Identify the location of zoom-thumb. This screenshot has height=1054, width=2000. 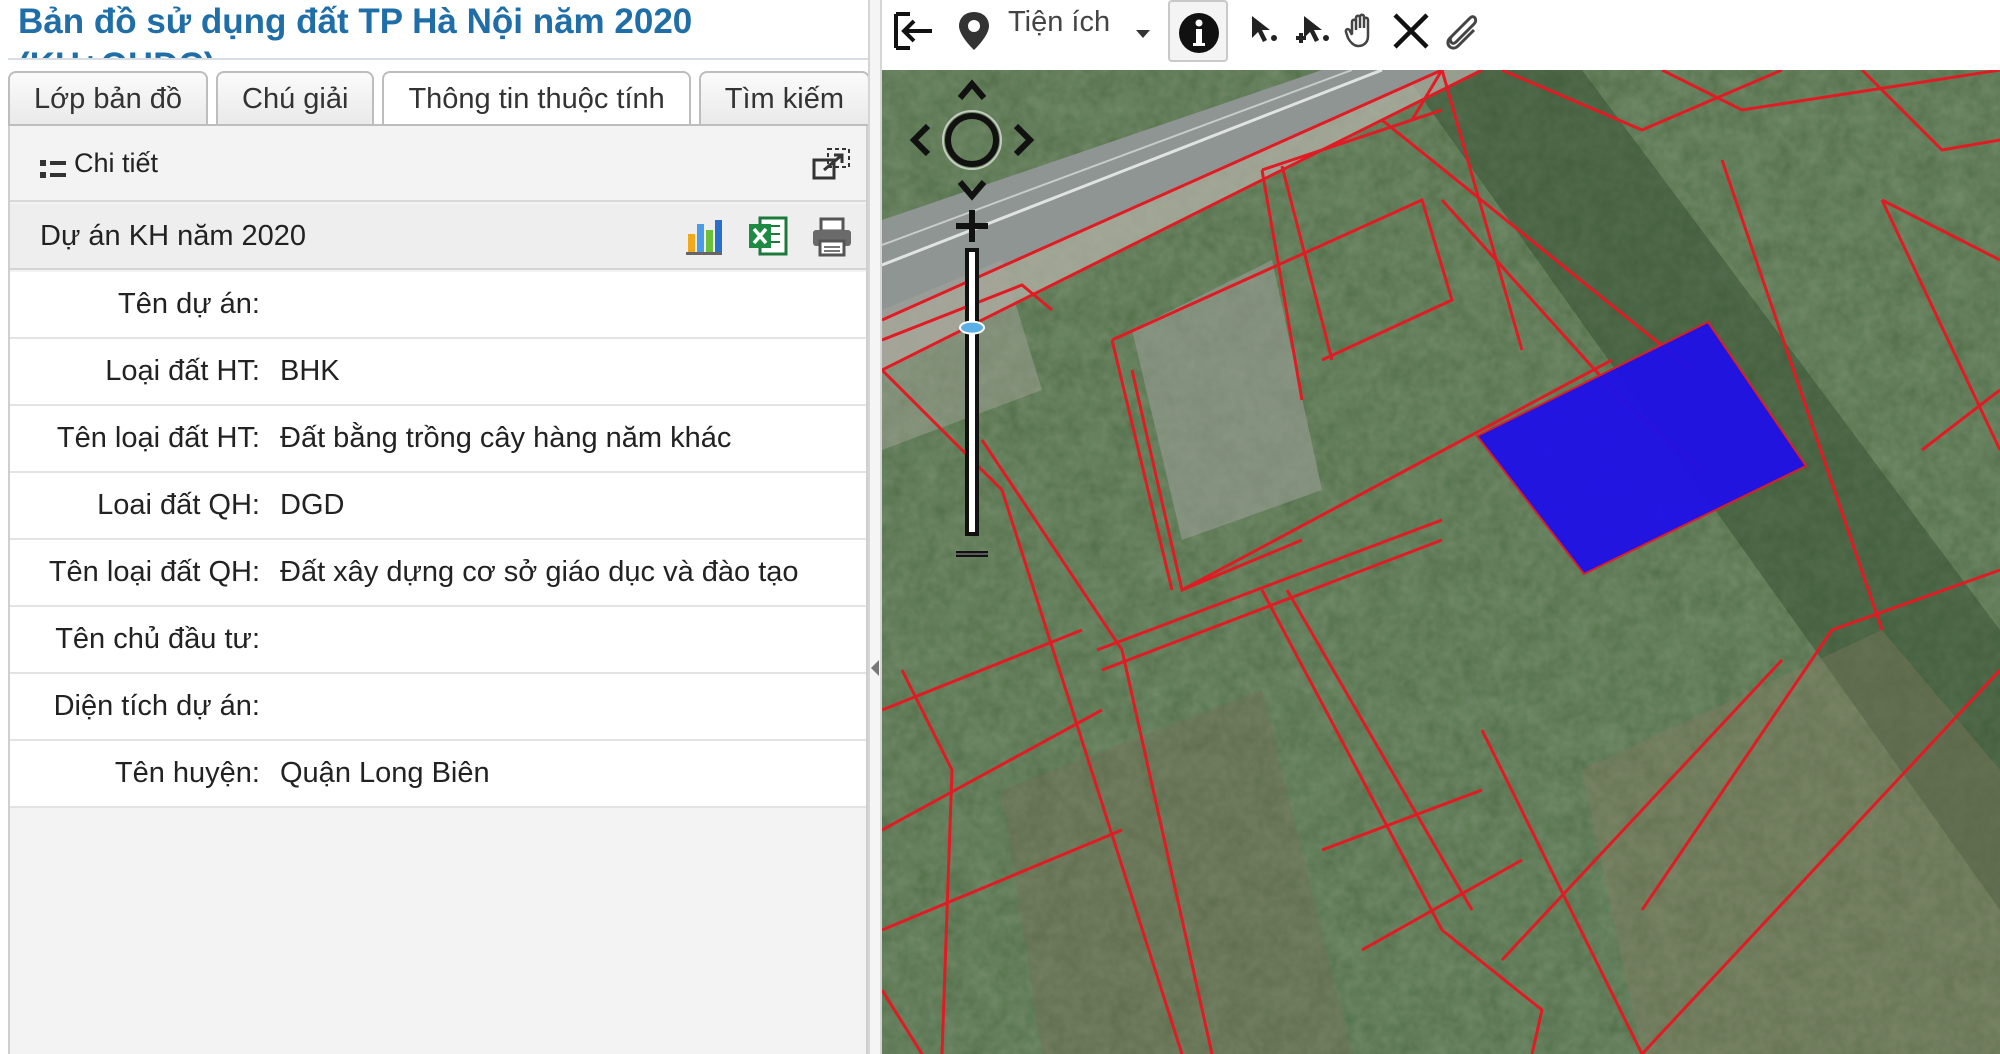
(972, 327).